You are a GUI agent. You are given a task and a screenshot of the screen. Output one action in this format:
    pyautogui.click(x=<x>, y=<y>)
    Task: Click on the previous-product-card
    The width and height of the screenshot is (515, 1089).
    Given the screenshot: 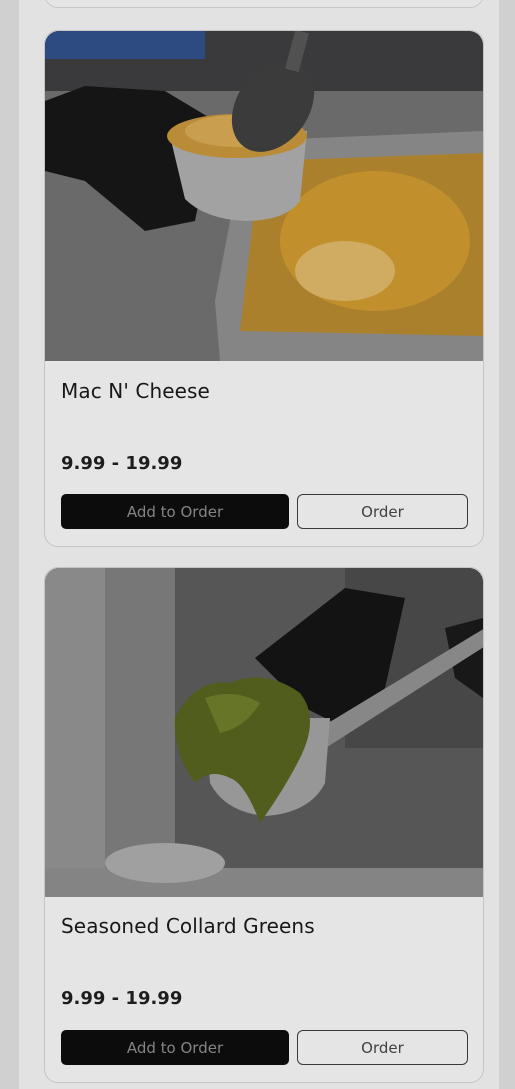 What is the action you would take?
    pyautogui.click(x=264, y=4)
    